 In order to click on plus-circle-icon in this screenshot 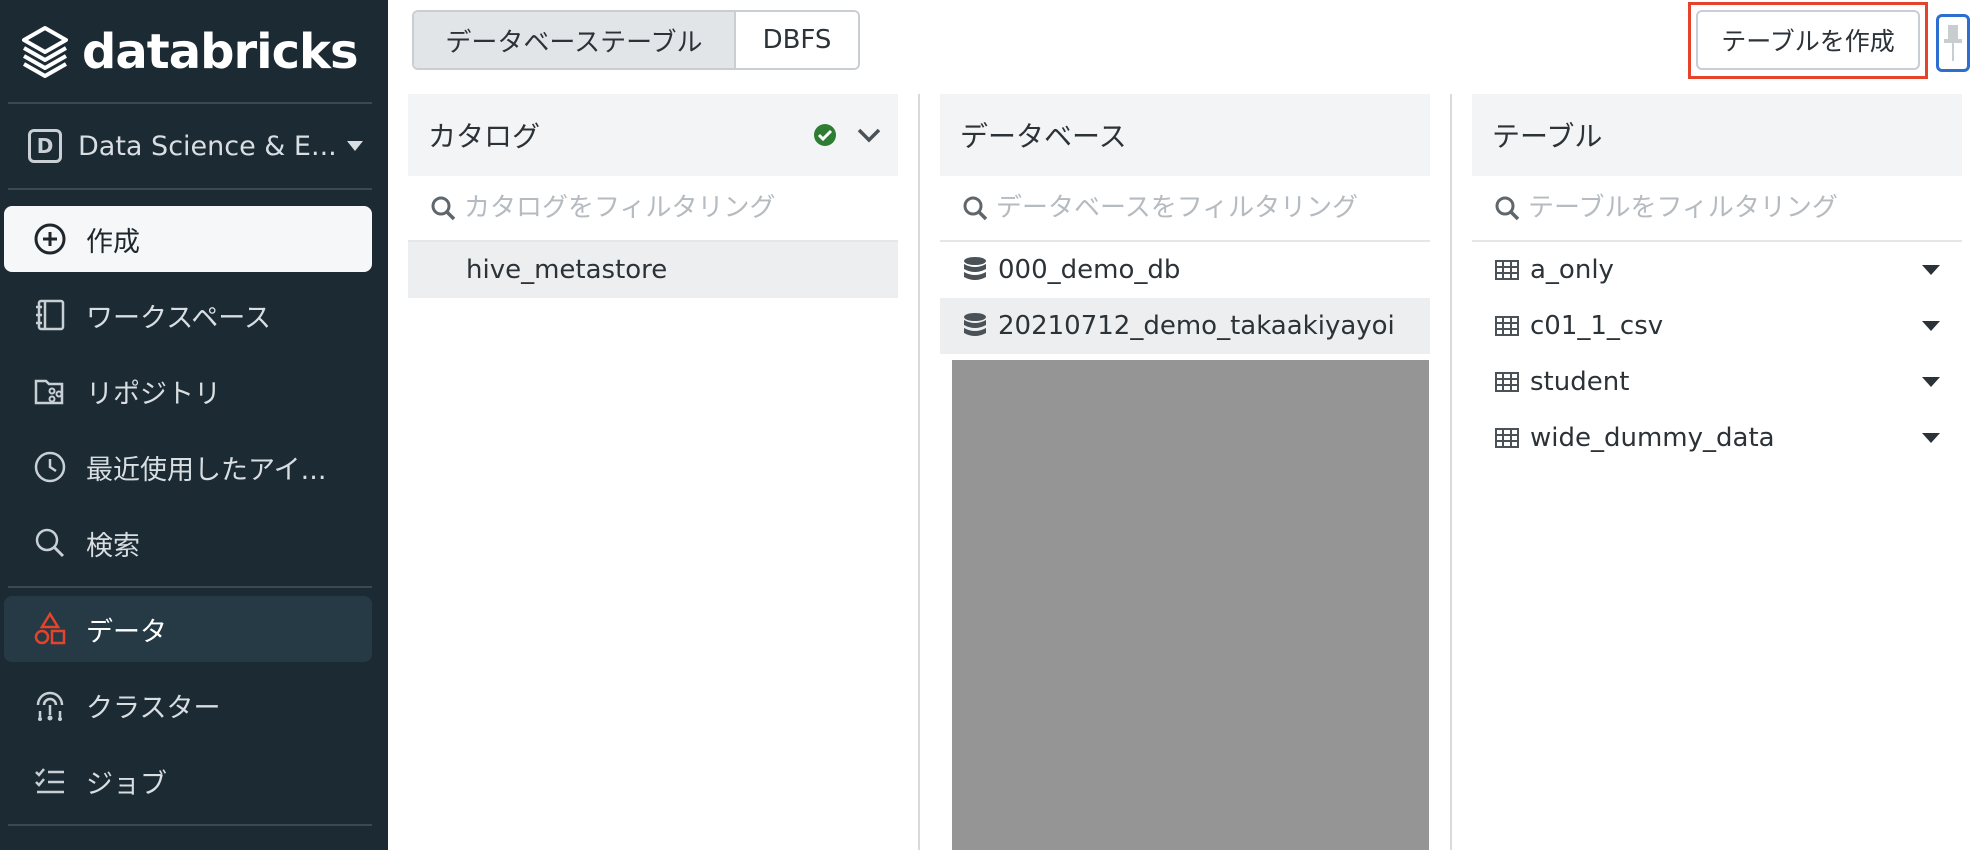, I will do `click(50, 239)`.